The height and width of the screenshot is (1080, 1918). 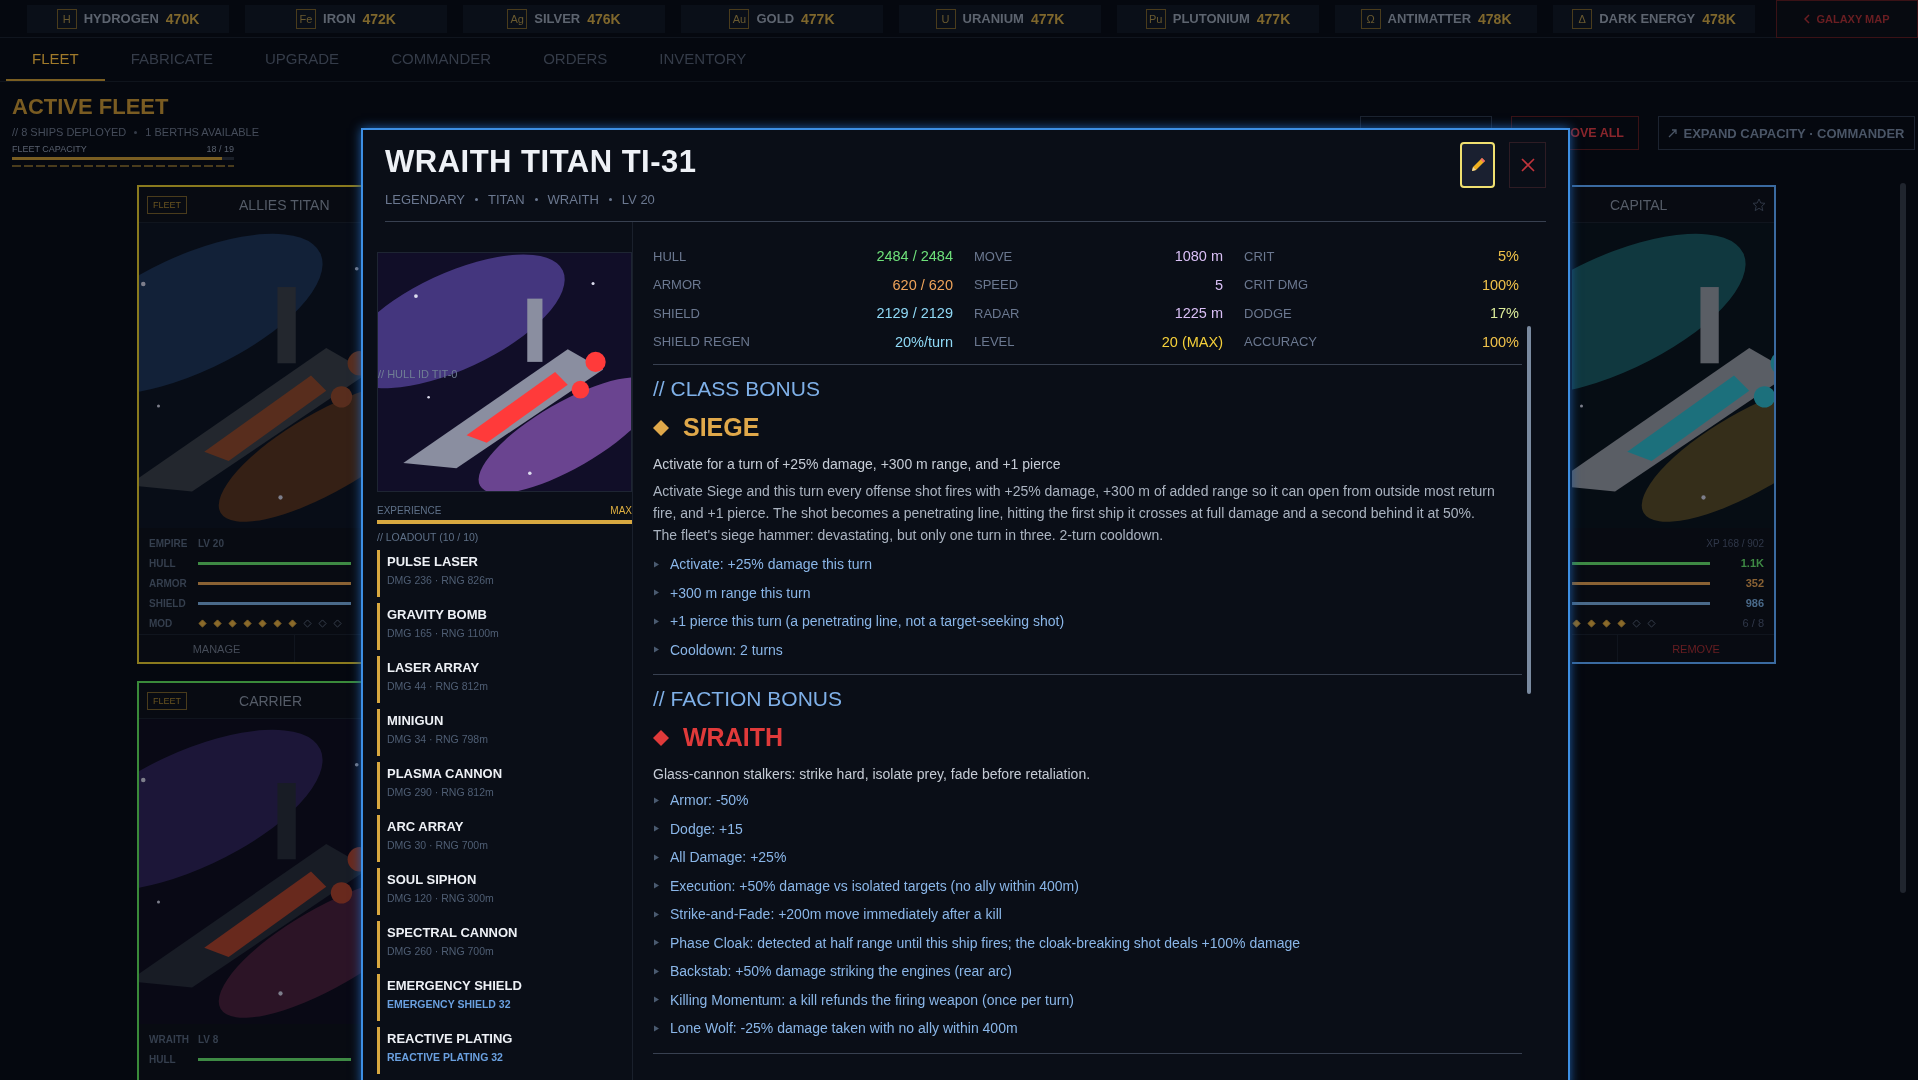 I want to click on section-heading: // CLASS BONUS, so click(x=737, y=389).